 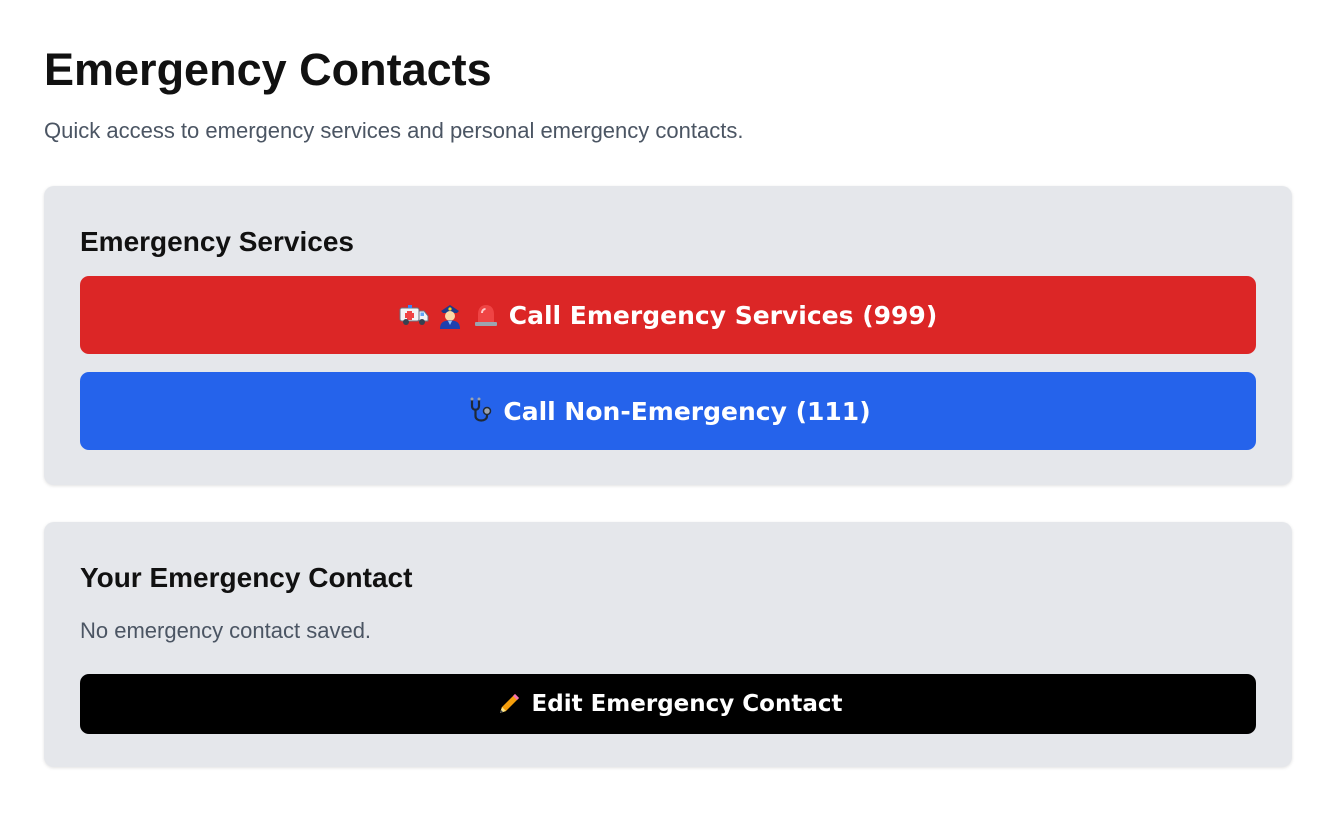 What do you see at coordinates (226, 630) in the screenshot?
I see `contact-status-text: No emergency contact saved.` at bounding box center [226, 630].